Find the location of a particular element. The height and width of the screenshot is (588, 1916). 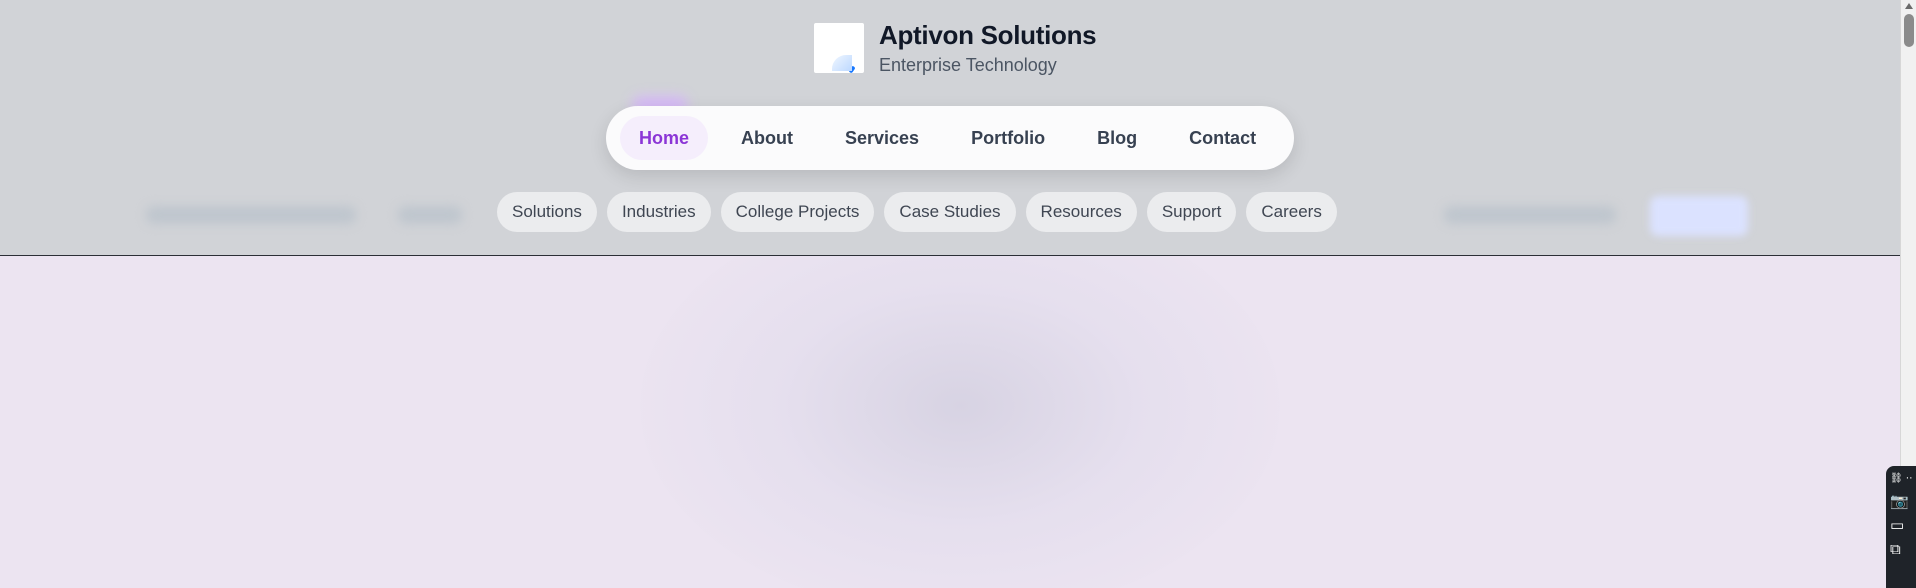

brand-text: Aptivon Solutions Enterprise Technology is located at coordinates (988, 48).